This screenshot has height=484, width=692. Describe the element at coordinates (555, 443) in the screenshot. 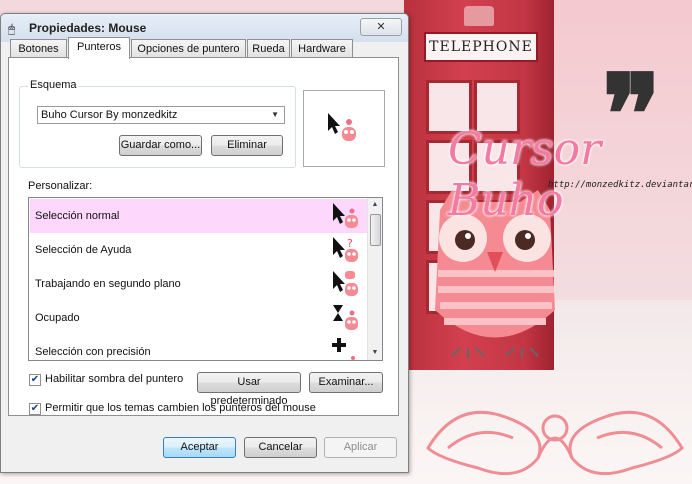

I see `lace-ornament` at that location.